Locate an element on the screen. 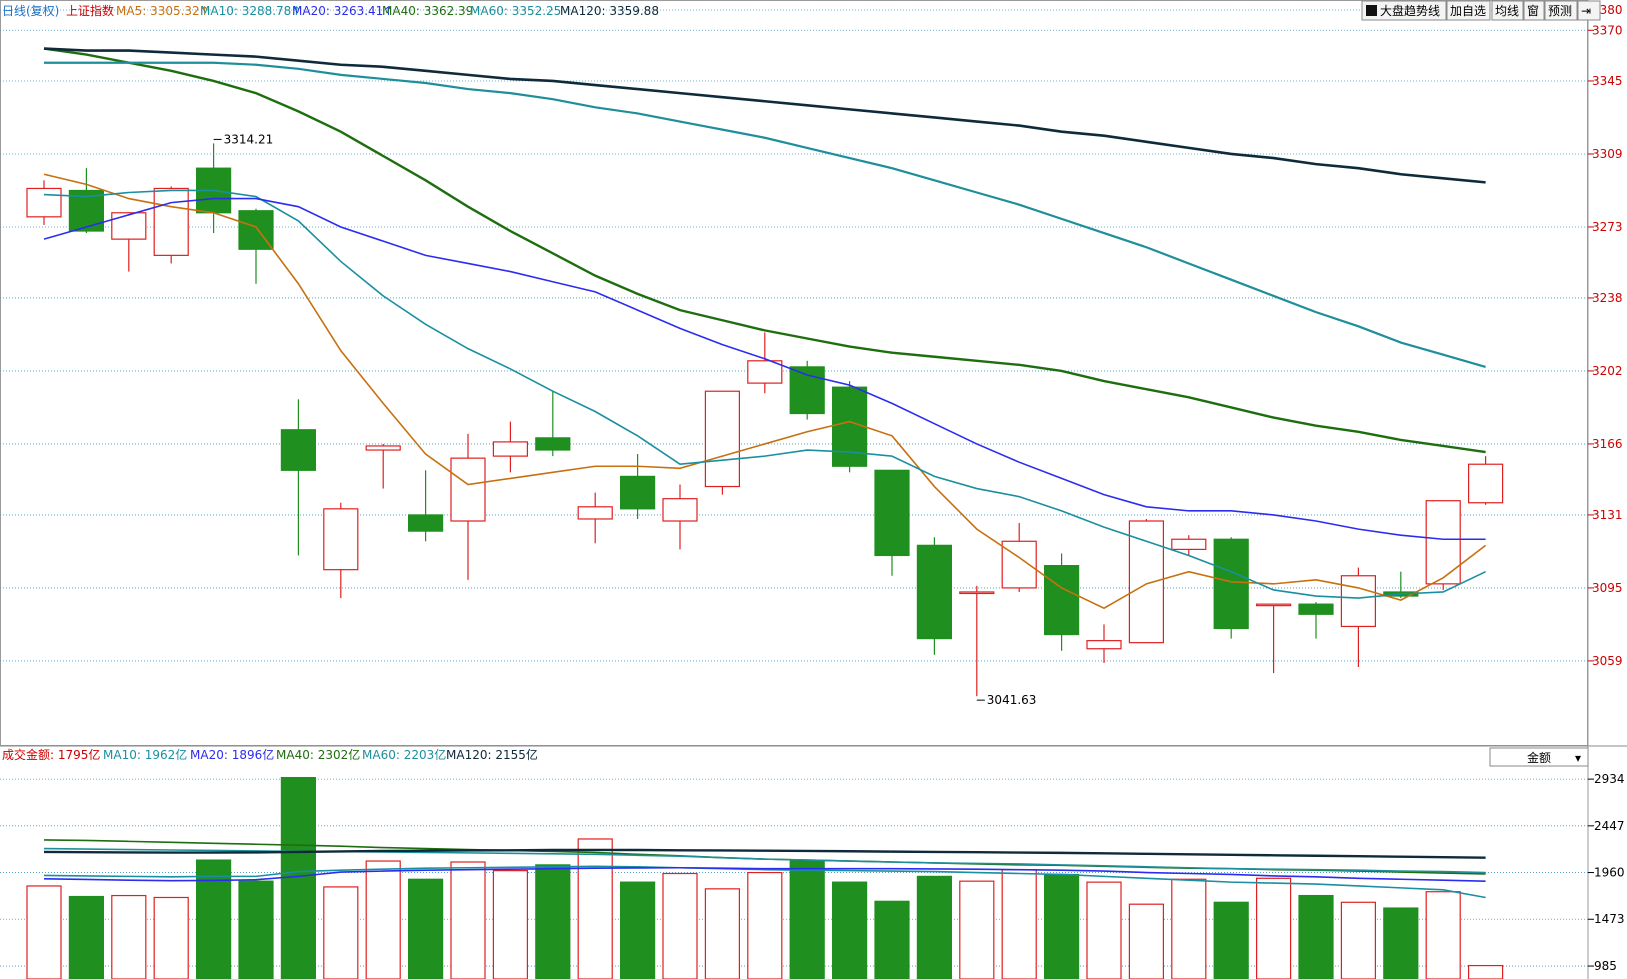 This screenshot has width=1627, height=979. price-tick-label: 3059 is located at coordinates (1607, 661).